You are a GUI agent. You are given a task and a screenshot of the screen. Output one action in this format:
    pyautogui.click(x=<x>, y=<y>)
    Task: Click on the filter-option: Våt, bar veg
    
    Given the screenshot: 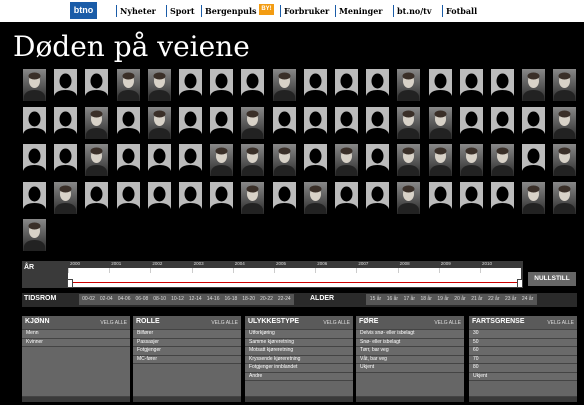 What is the action you would take?
    pyautogui.click(x=410, y=359)
    